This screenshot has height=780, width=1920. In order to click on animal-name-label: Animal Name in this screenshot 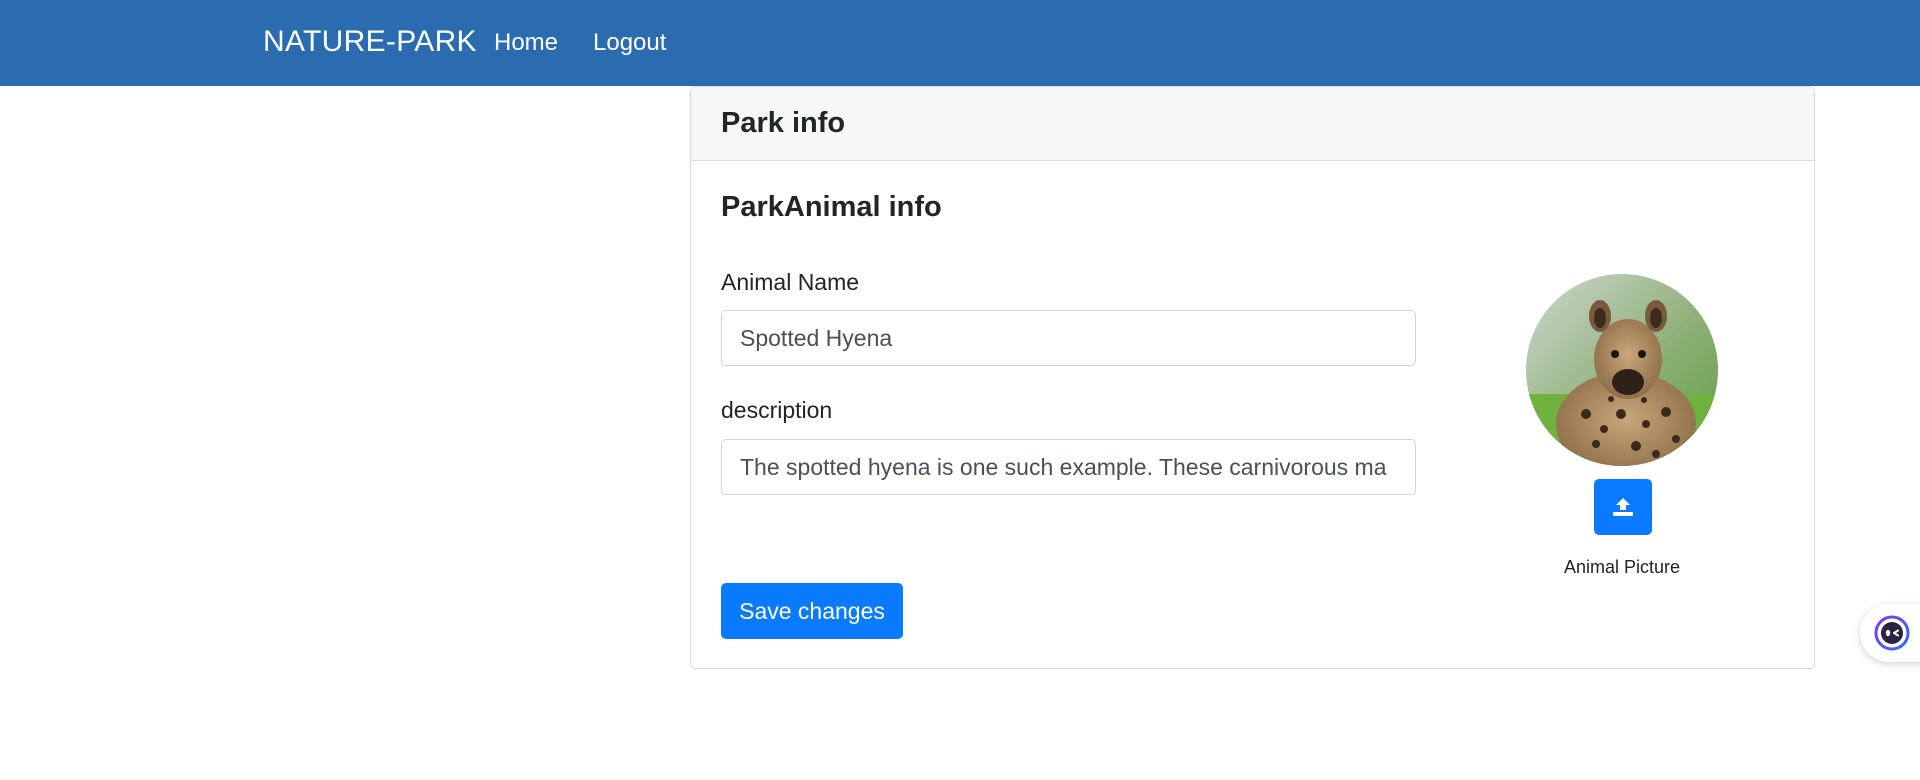, I will do `click(790, 282)`.